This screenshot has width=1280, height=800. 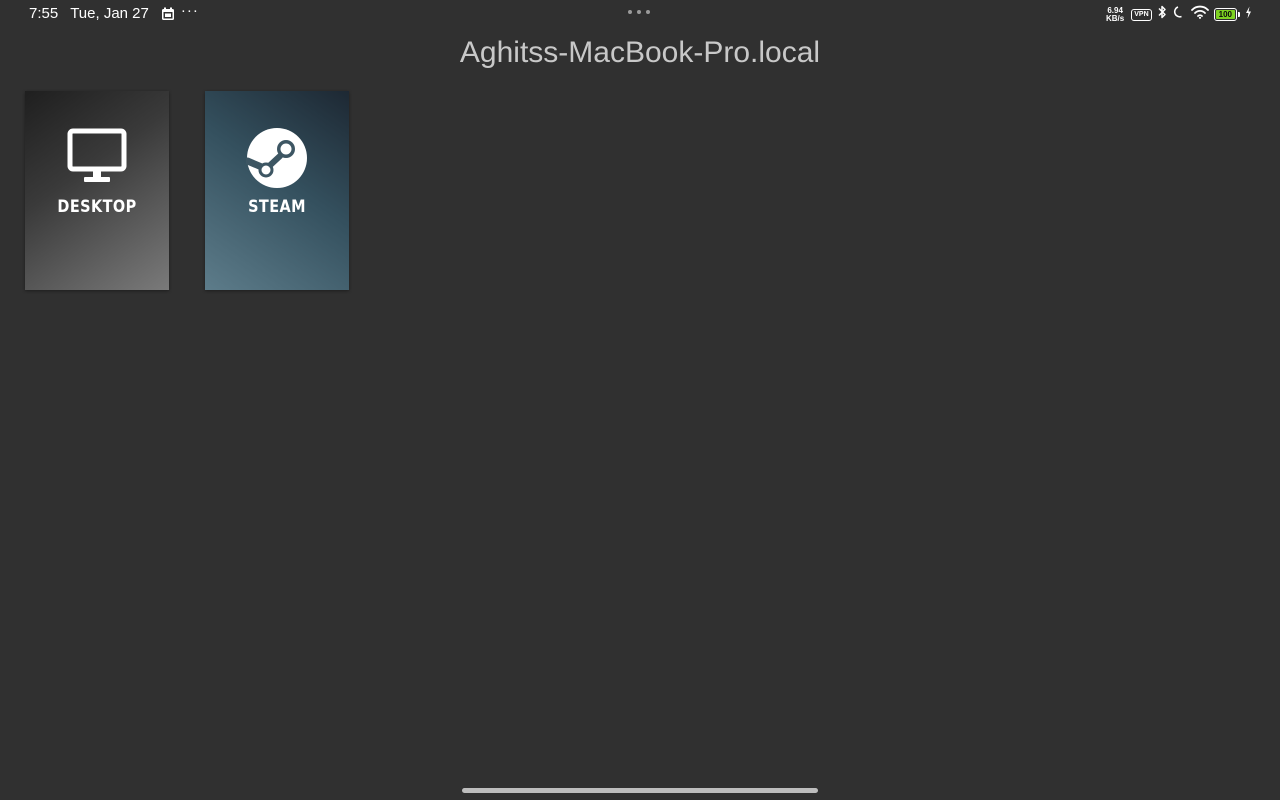 I want to click on battery-icon: 100, so click(x=1226, y=14).